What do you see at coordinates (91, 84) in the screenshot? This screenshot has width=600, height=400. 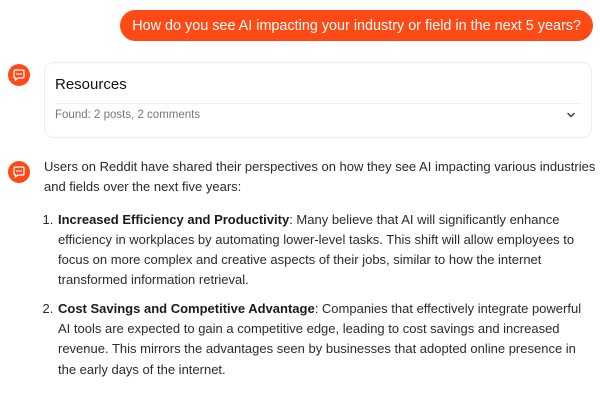 I see `resources-title: Resources` at bounding box center [91, 84].